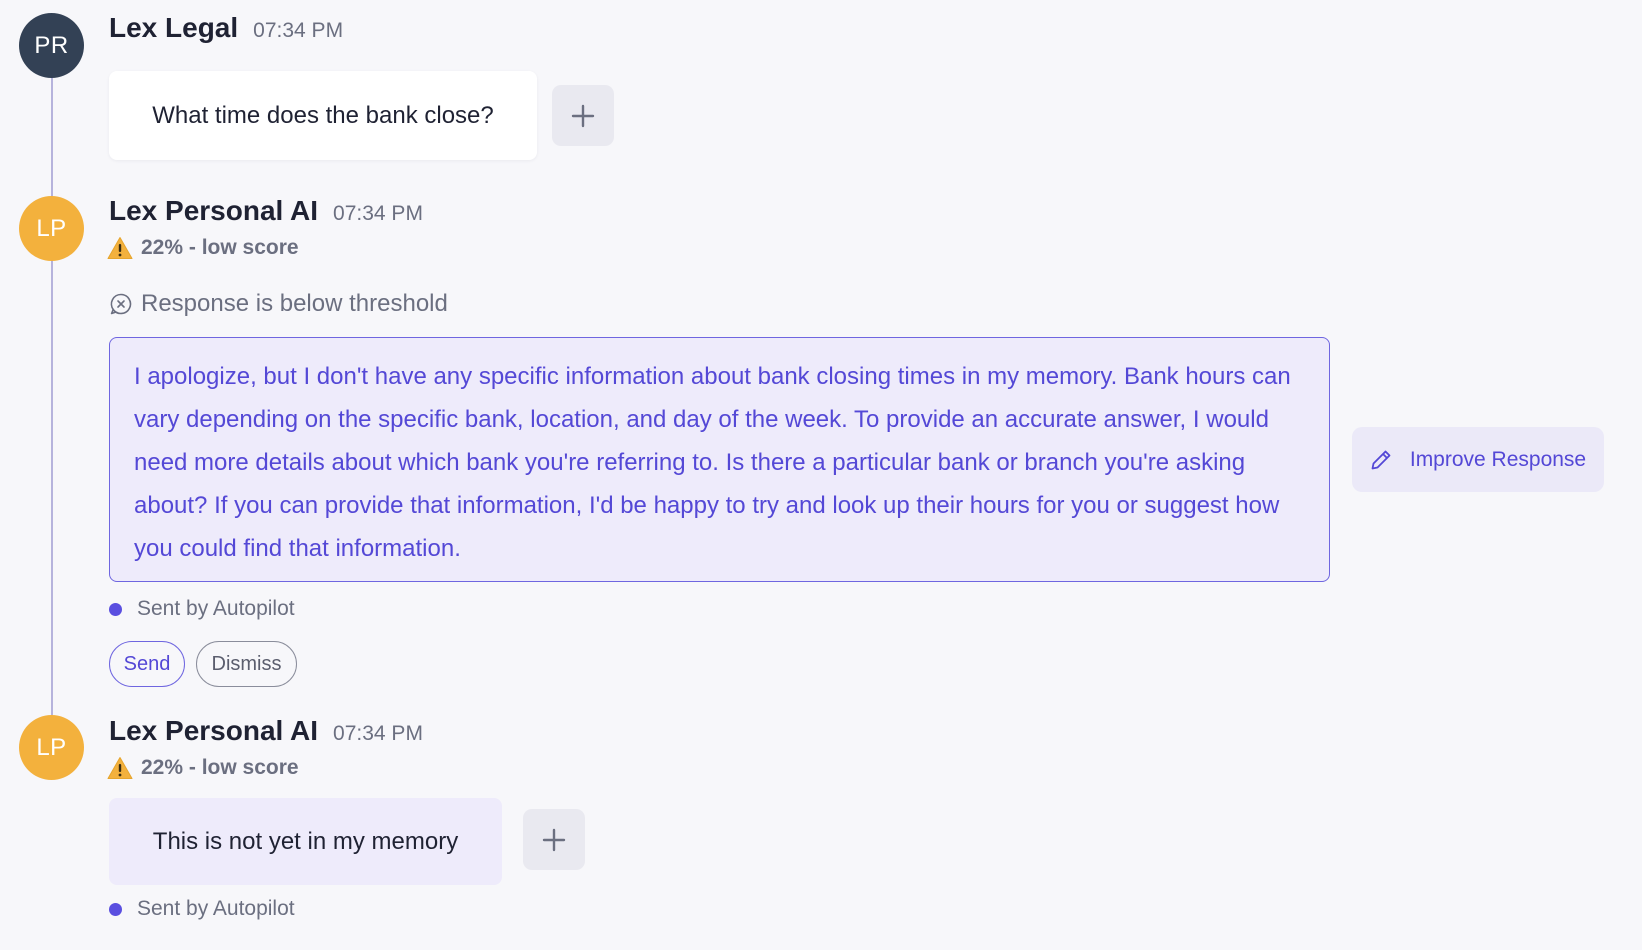  I want to click on thread-line, so click(52, 395).